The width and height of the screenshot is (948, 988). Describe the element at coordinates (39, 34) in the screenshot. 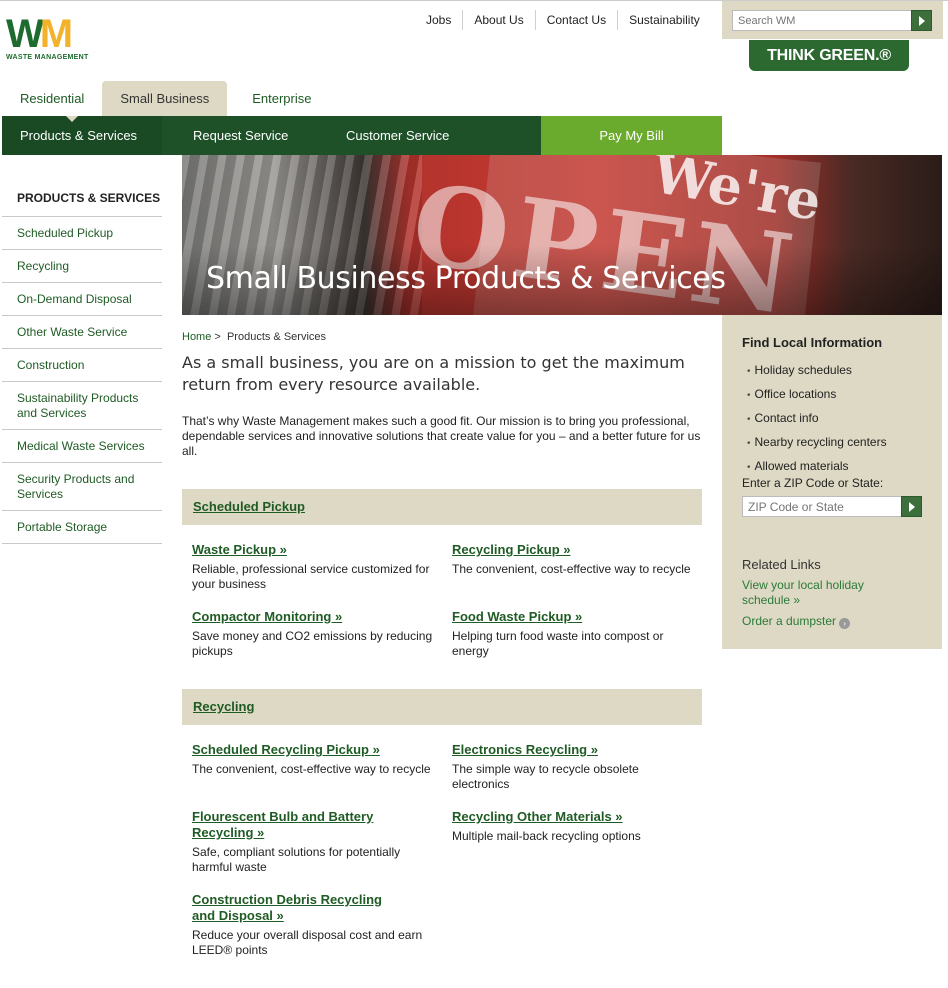

I see `logo-mark: WM` at that location.